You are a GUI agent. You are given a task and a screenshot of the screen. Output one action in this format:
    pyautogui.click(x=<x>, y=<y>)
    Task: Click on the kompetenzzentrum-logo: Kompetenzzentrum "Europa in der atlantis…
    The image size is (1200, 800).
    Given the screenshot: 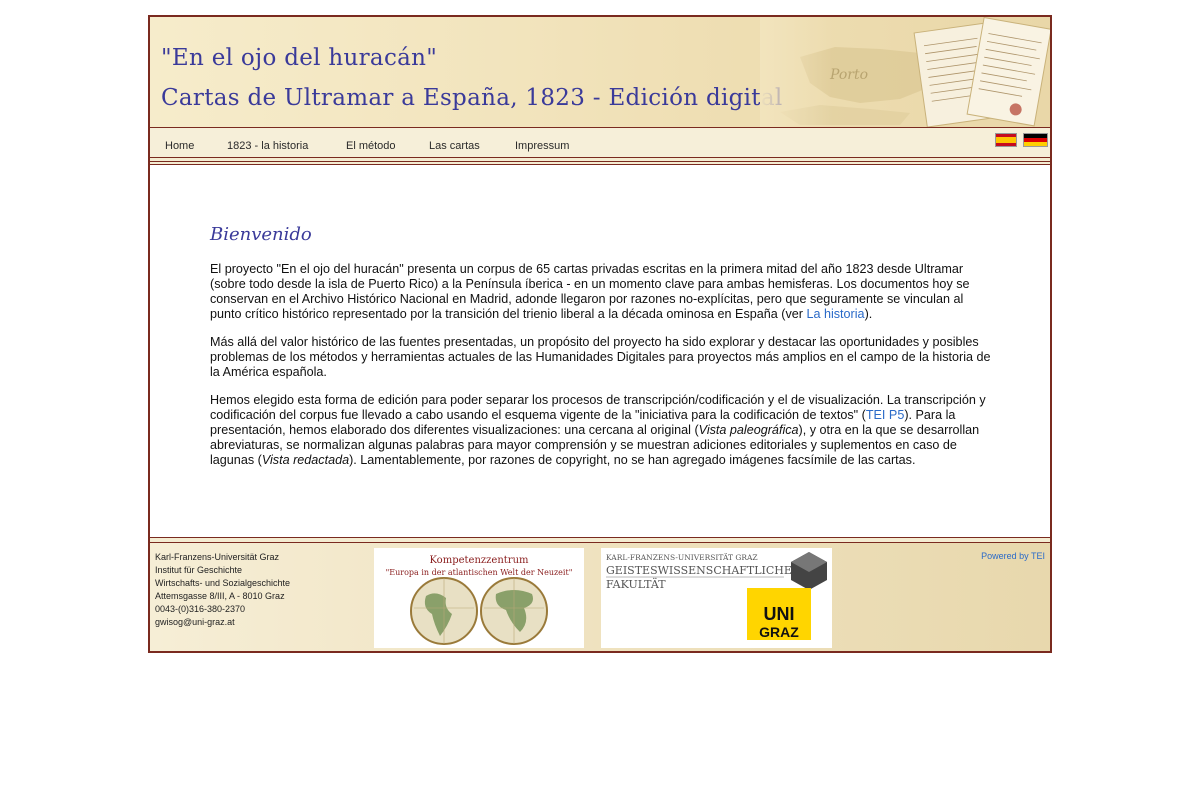 What is the action you would take?
    pyautogui.click(x=479, y=598)
    